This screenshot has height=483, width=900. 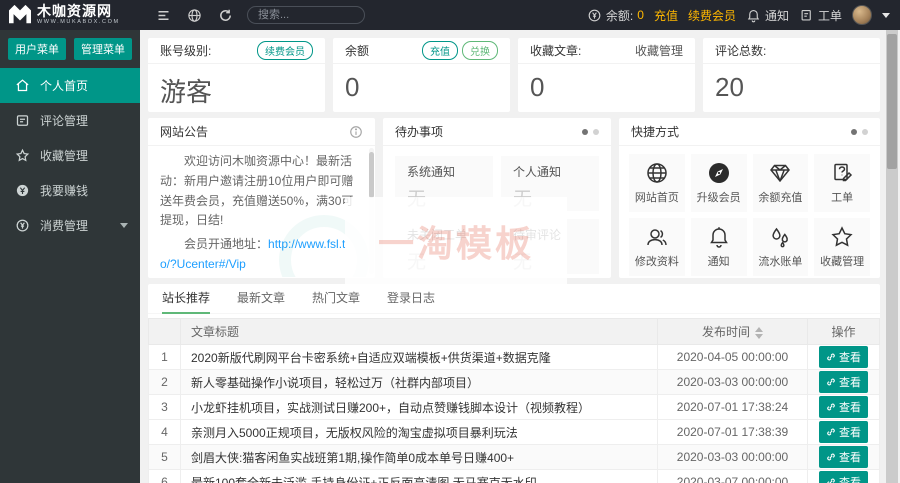 I want to click on balance-display: 余额: 0, so click(x=615, y=15).